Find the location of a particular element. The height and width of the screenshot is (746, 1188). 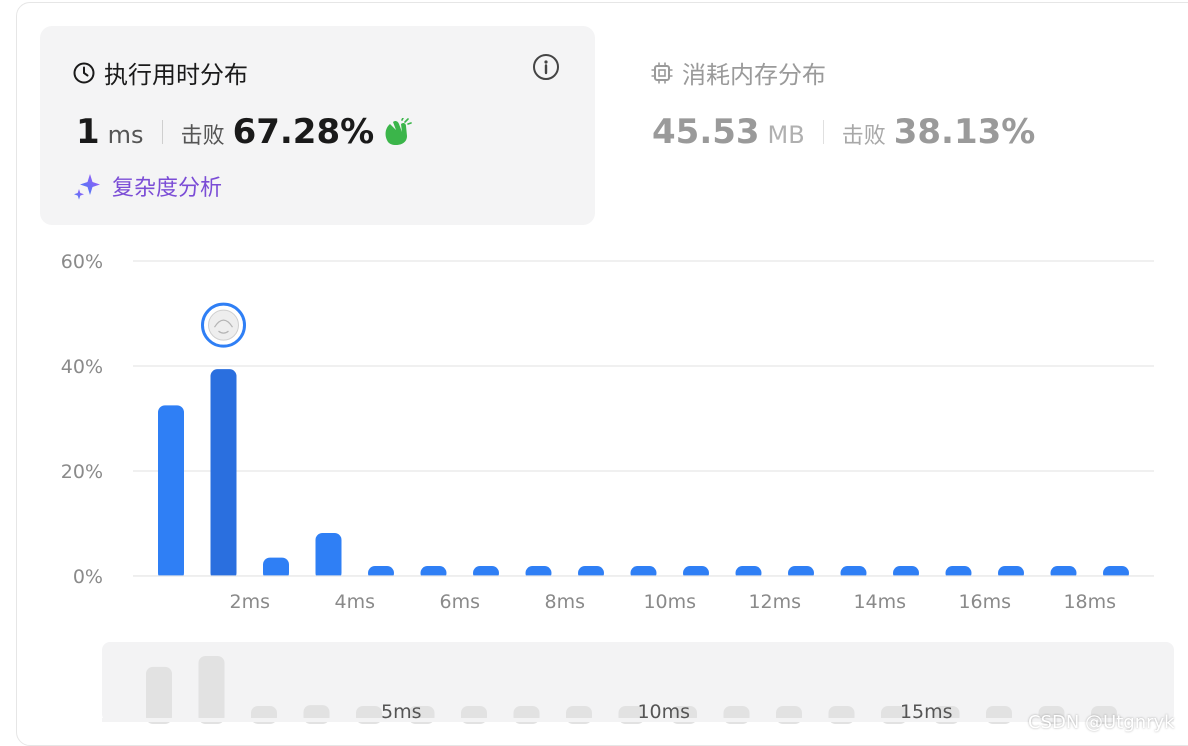

navigator-tick-label: 5ms is located at coordinates (401, 712).